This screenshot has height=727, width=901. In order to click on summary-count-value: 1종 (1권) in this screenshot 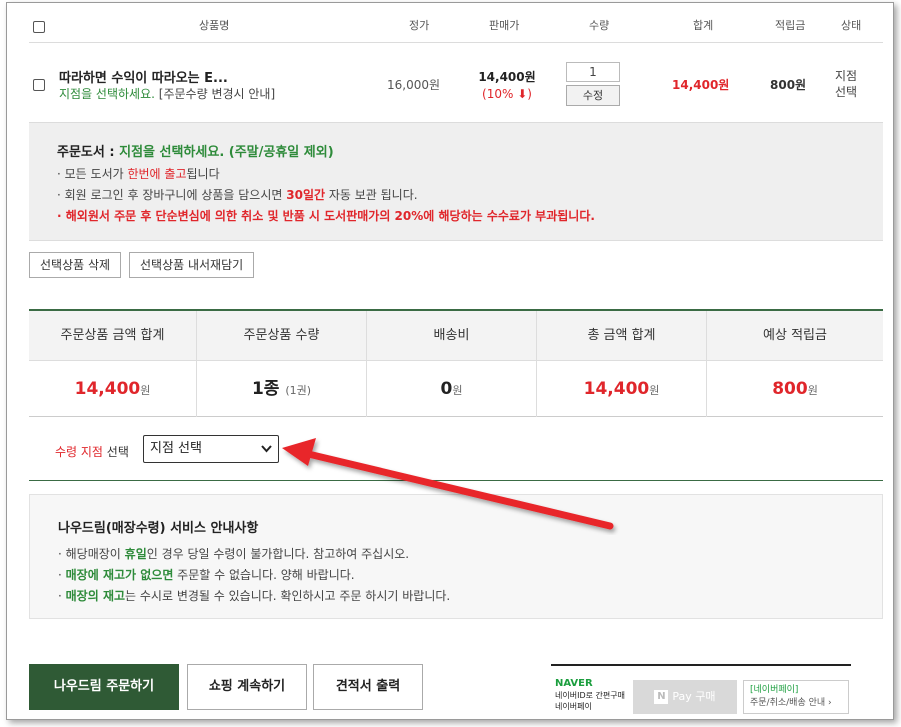, I will do `click(281, 389)`.